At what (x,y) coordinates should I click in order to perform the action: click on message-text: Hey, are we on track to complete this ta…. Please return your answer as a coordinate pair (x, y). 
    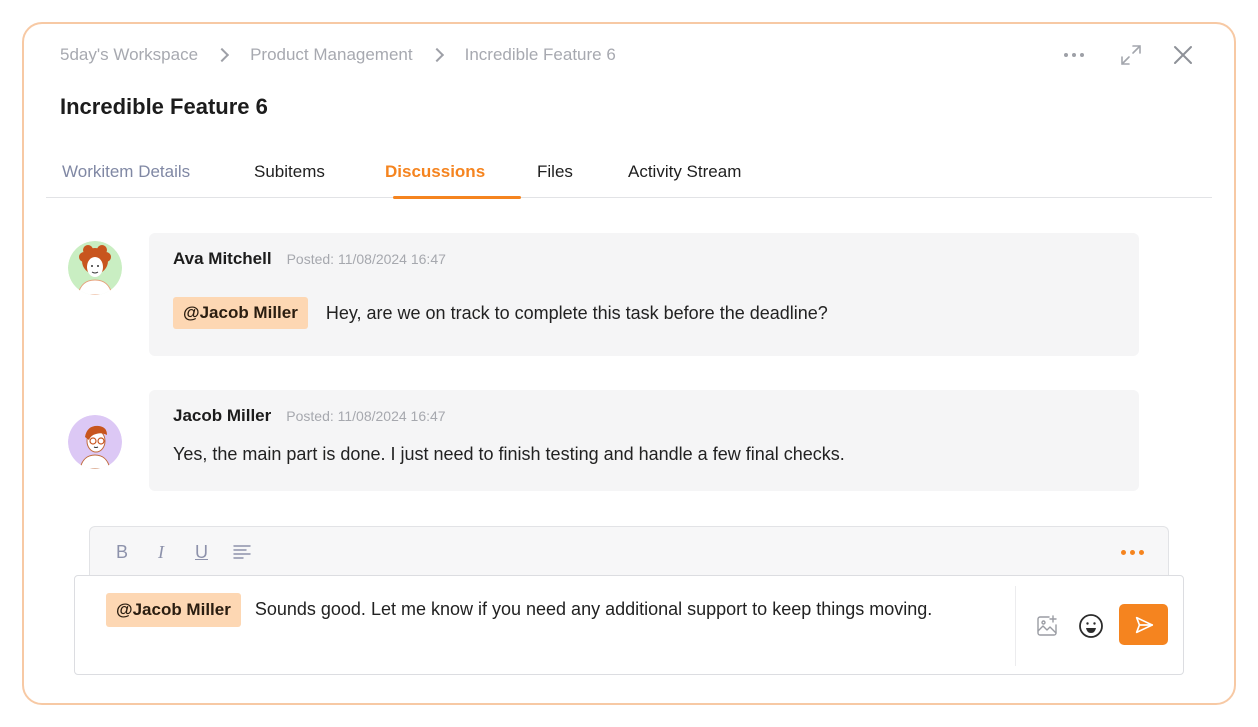
    Looking at the image, I should click on (576, 312).